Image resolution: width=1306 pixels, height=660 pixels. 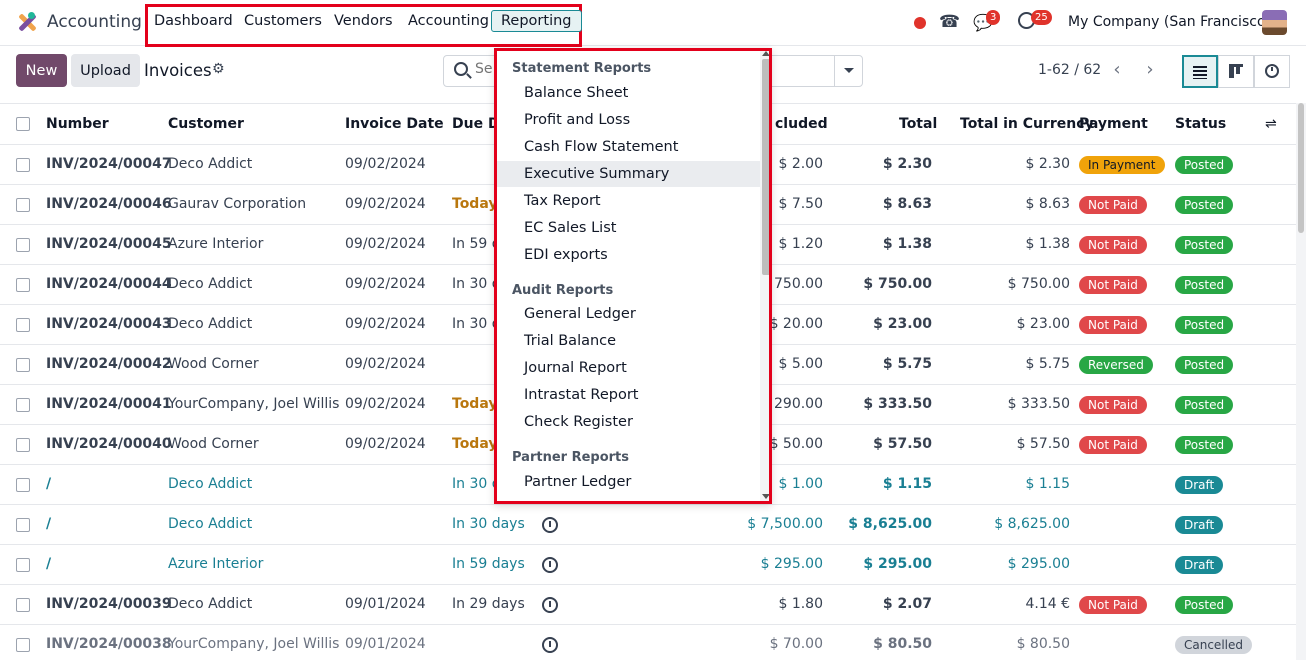 I want to click on col-payment: Payment, so click(x=1113, y=124).